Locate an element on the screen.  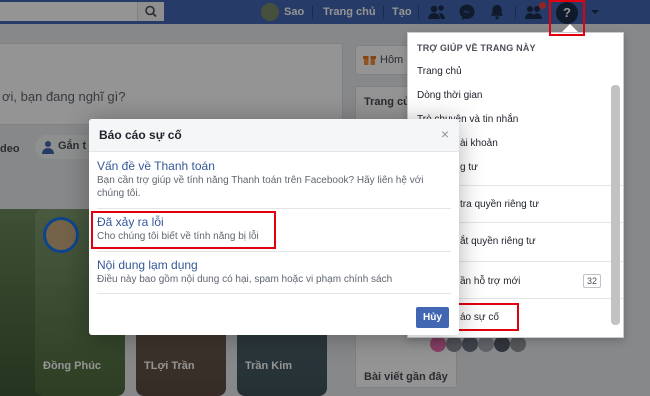
support-inbox-count: 32 is located at coordinates (592, 281).